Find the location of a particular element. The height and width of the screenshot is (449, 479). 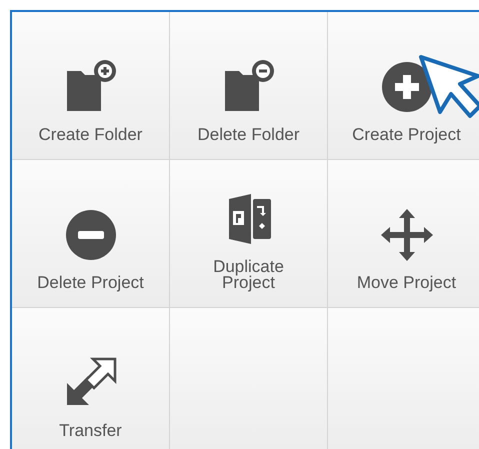

action-tile: Create Folder is located at coordinates (91, 86).